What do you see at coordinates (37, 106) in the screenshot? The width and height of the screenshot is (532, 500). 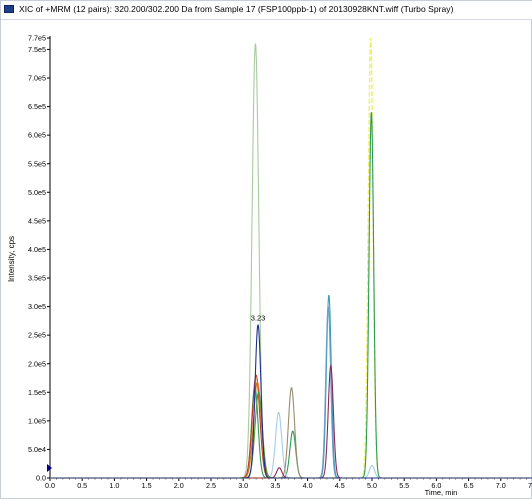 I see `y-tick-label: 6.5e5` at bounding box center [37, 106].